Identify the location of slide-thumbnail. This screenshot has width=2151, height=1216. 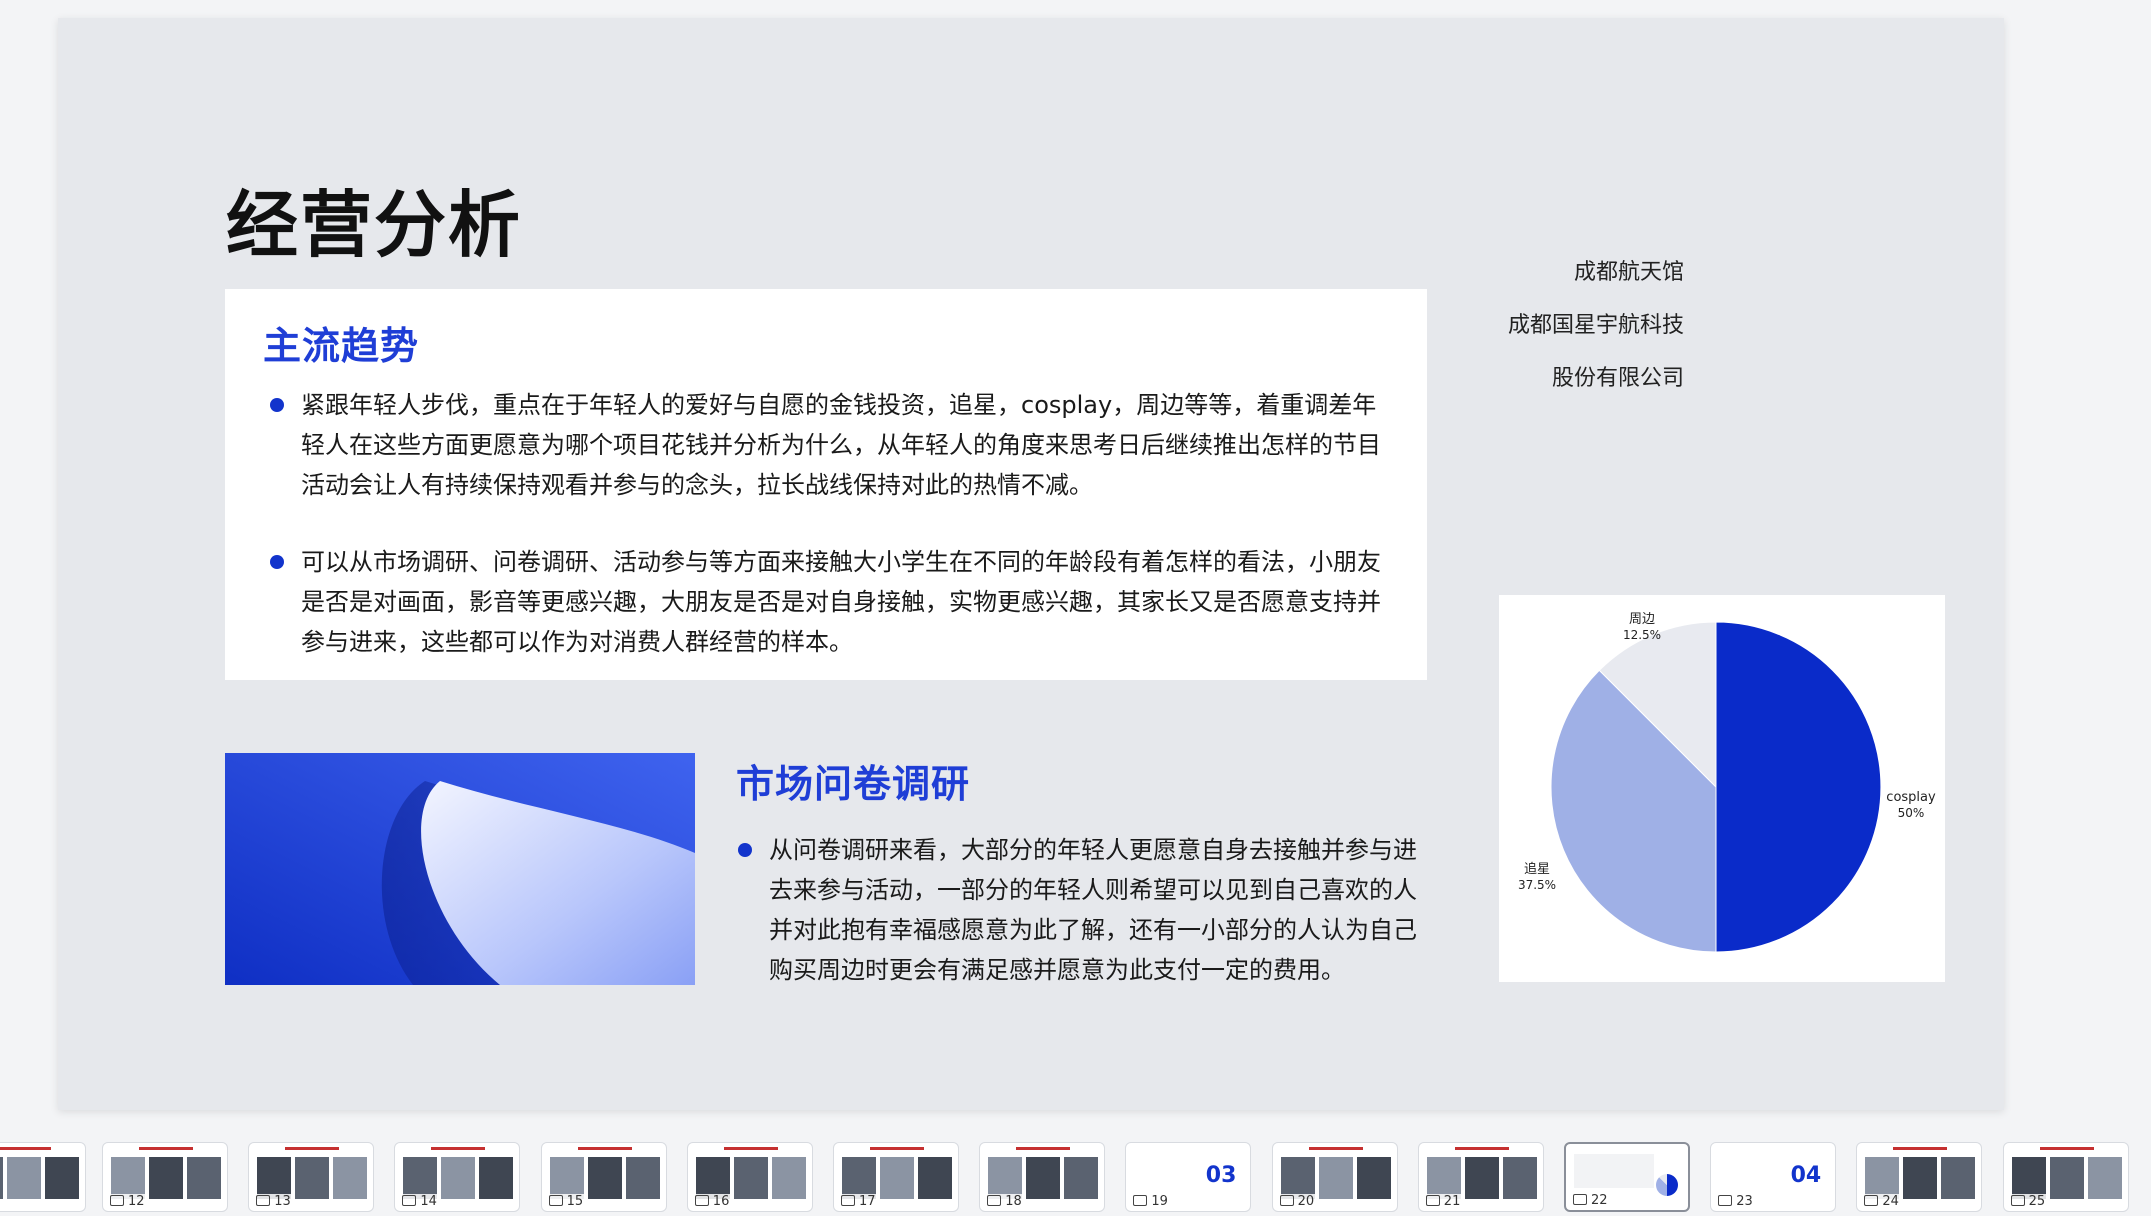
(43, 1177).